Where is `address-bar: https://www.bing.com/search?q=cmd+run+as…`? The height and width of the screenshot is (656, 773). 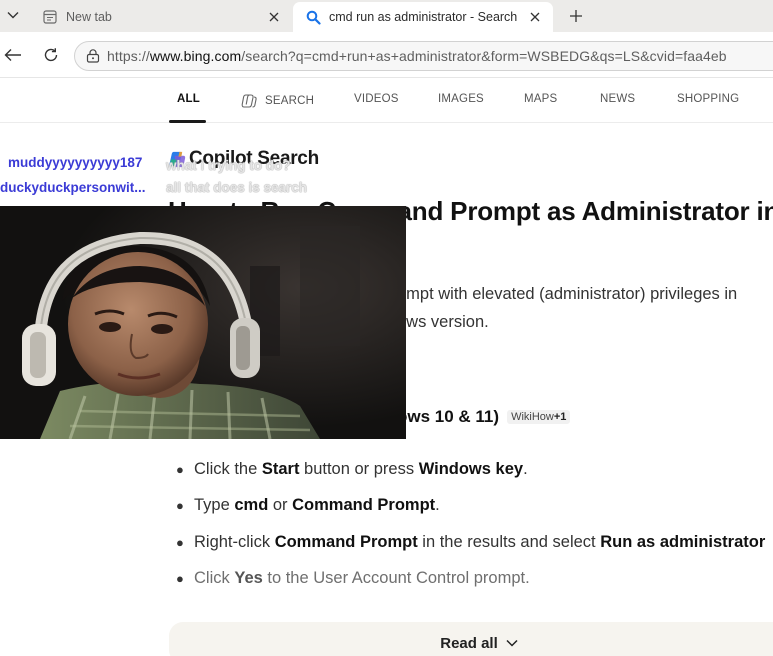
address-bar: https://www.bing.com/search?q=cmd+run+as… is located at coordinates (423, 56).